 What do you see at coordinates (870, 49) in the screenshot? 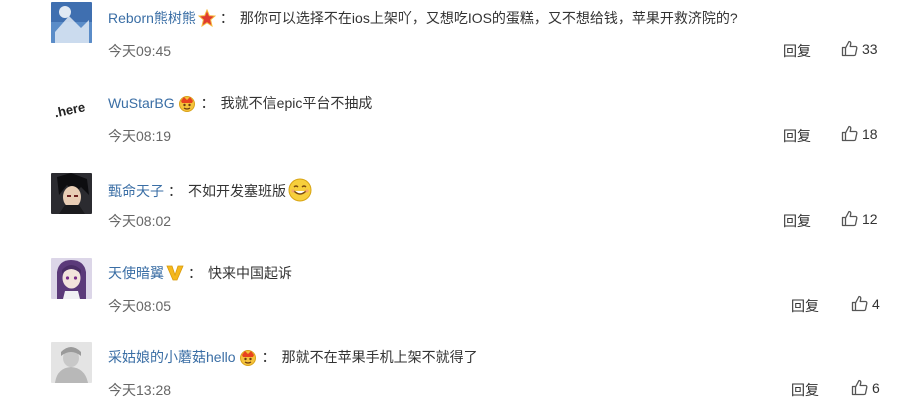
I see `like-count: 33` at bounding box center [870, 49].